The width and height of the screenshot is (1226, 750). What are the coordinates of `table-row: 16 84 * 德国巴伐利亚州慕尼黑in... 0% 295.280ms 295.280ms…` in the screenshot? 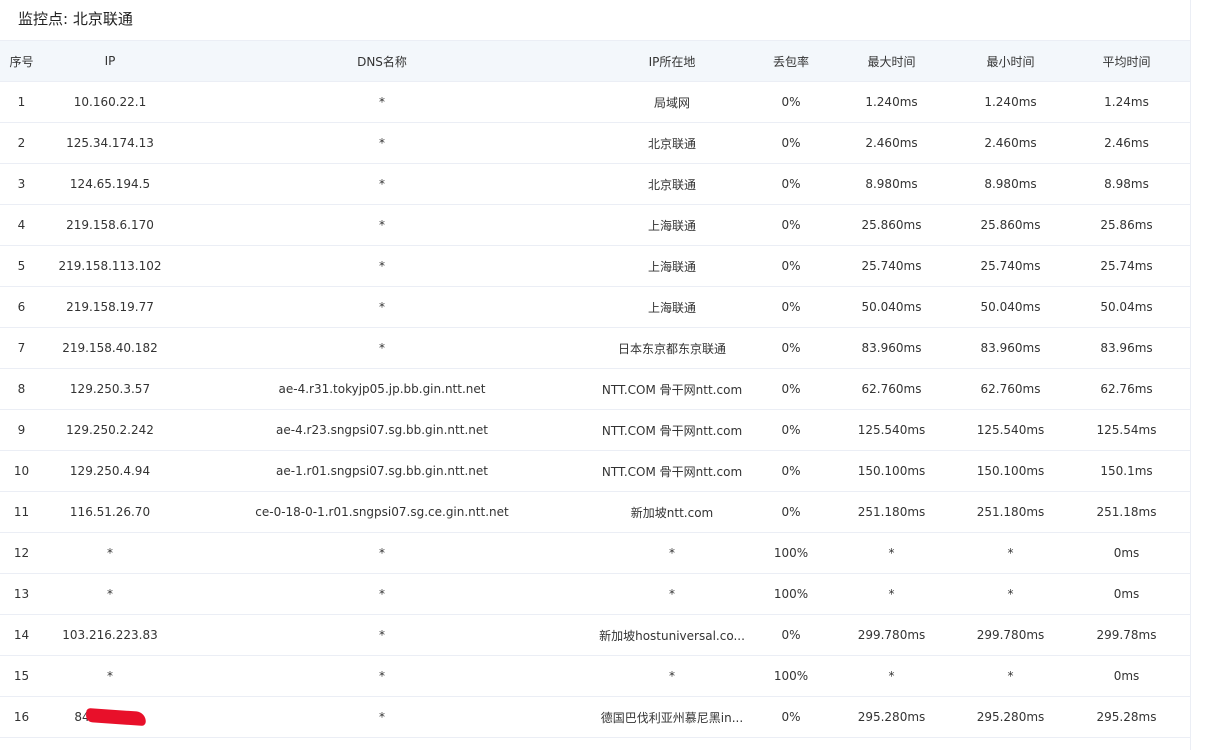 It's located at (595, 717).